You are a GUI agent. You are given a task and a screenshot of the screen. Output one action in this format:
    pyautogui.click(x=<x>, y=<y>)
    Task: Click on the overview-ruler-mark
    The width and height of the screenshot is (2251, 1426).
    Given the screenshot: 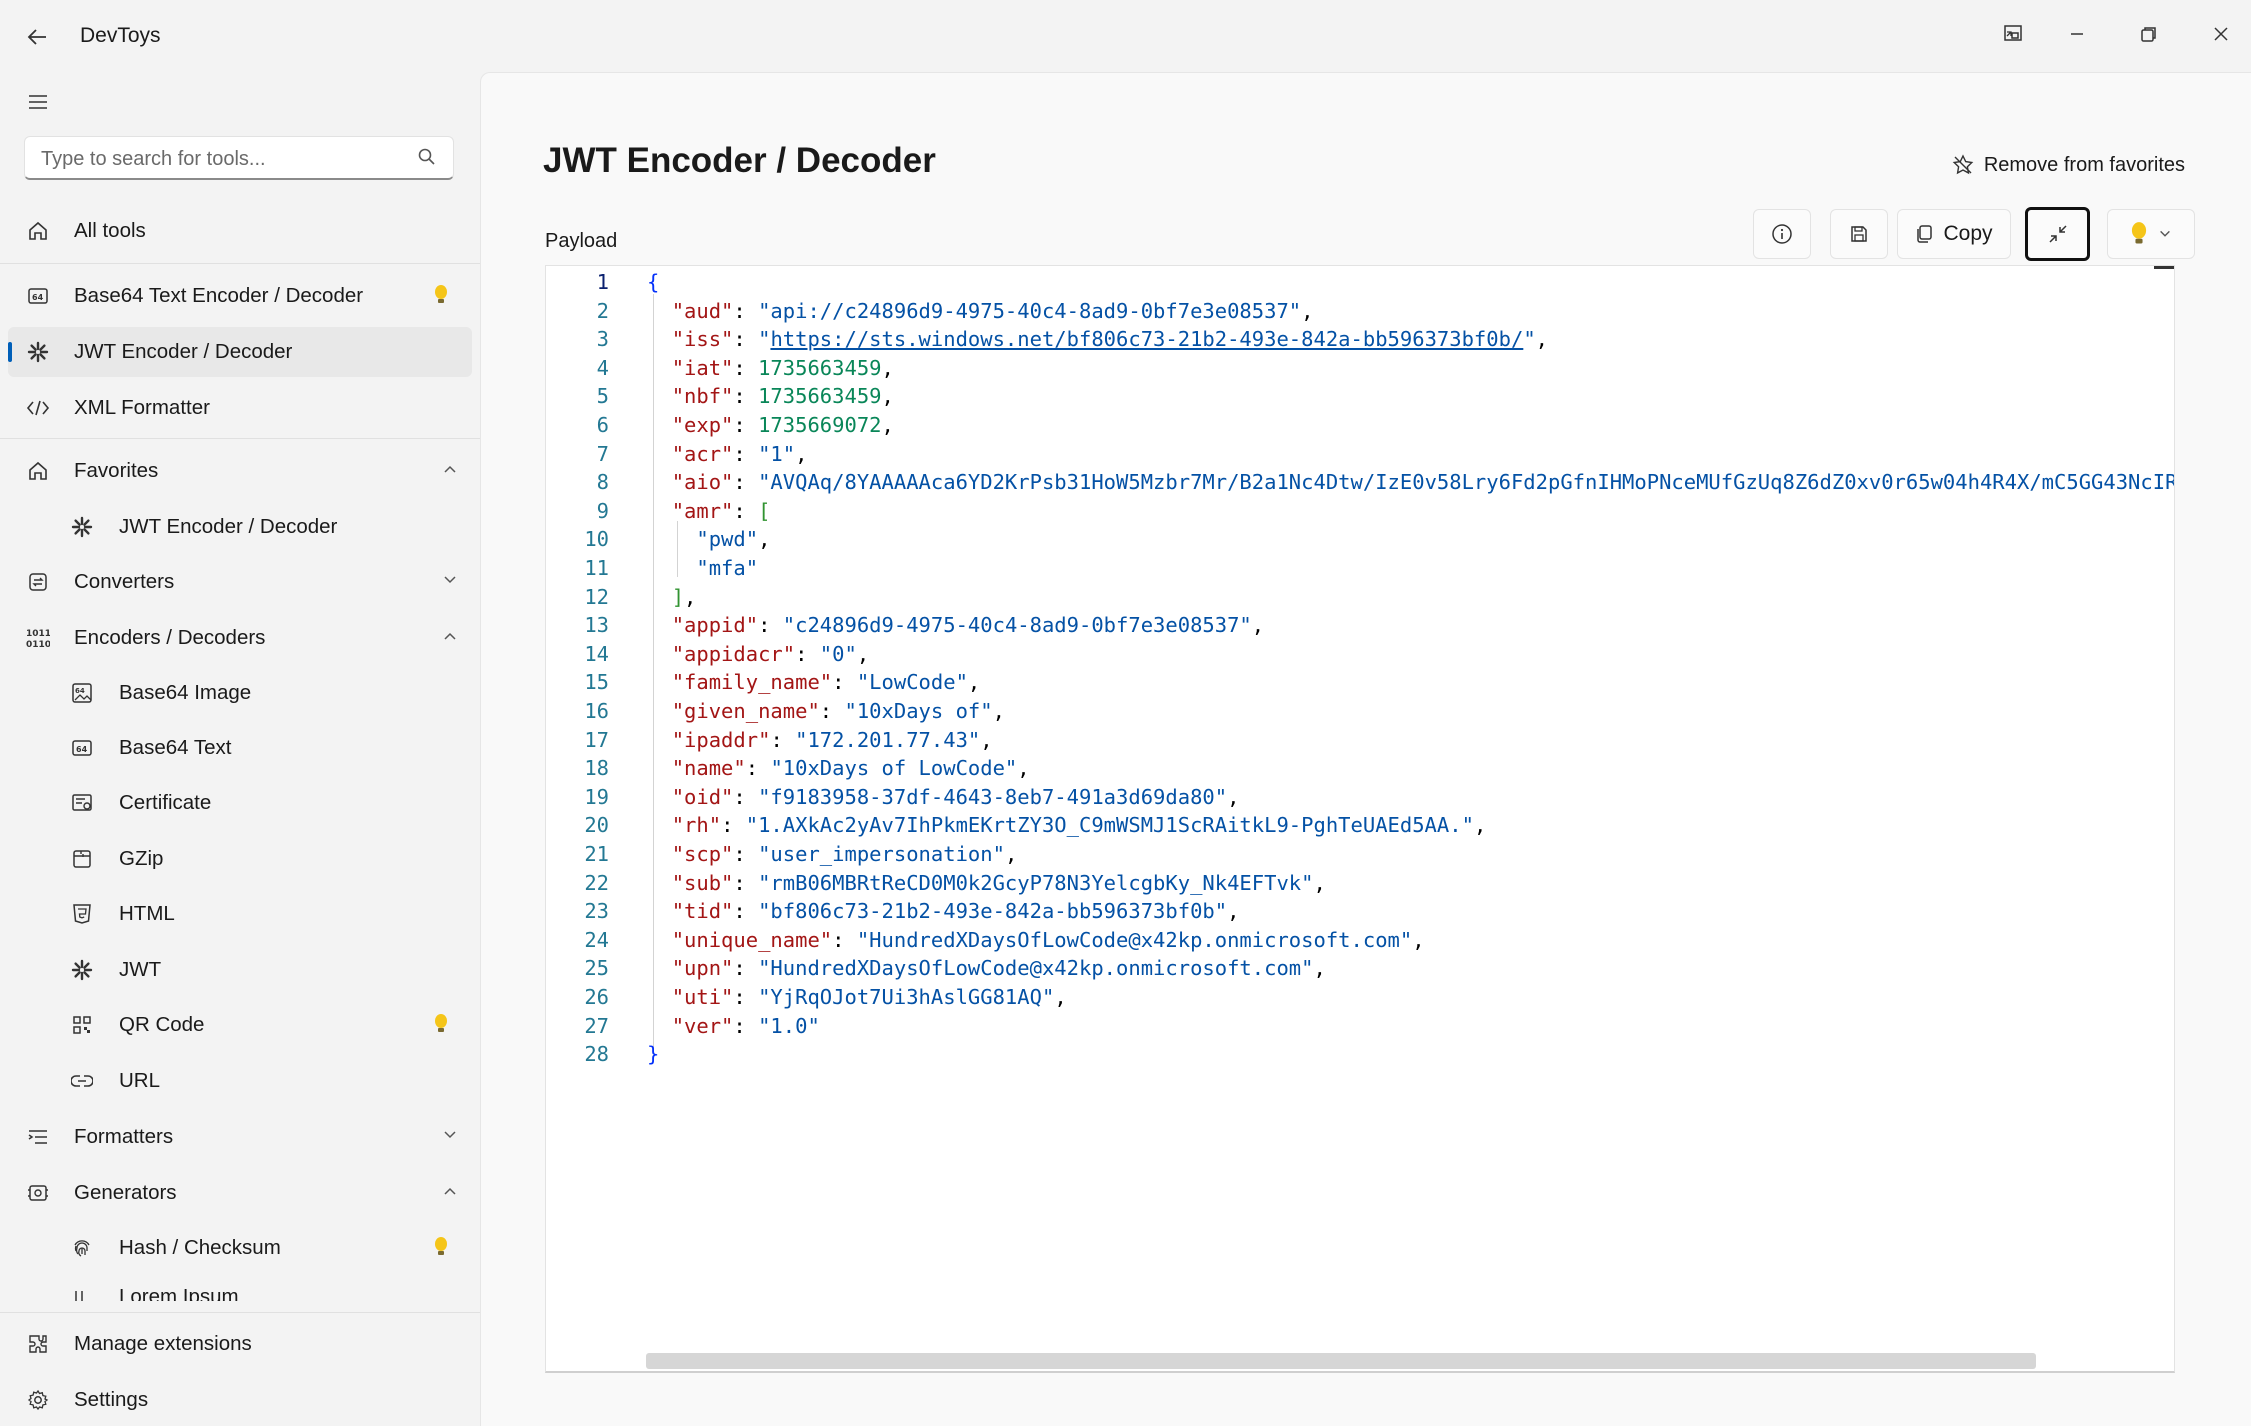 What is the action you would take?
    pyautogui.click(x=2164, y=267)
    